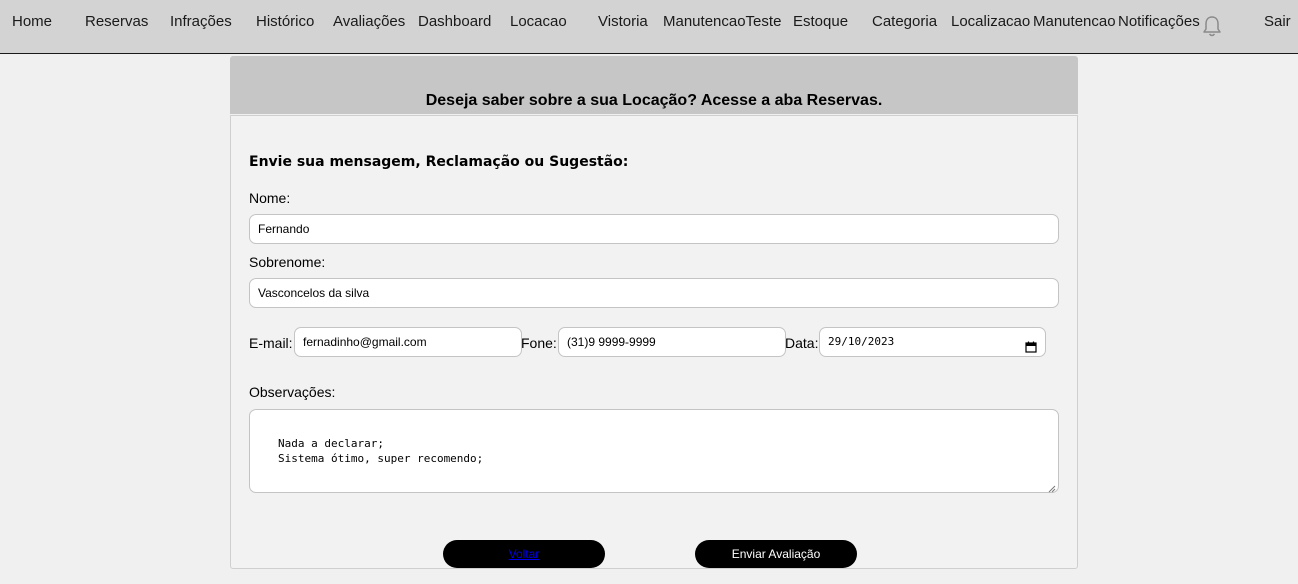  I want to click on submit-button: Enviar Avaliação, so click(776, 554).